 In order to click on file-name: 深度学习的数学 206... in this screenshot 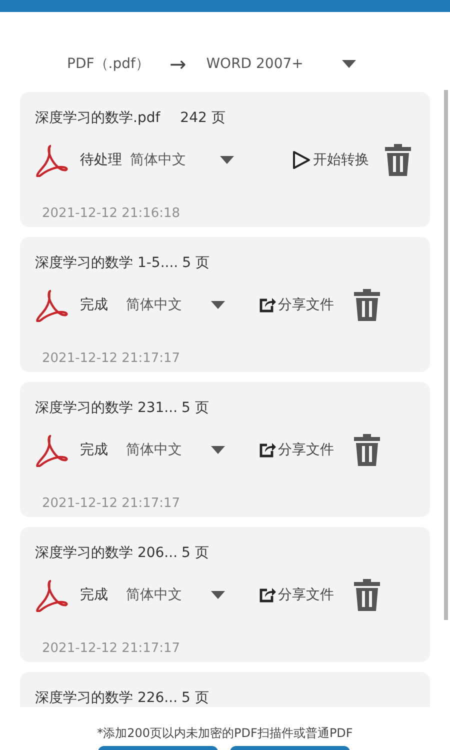, I will do `click(106, 553)`.